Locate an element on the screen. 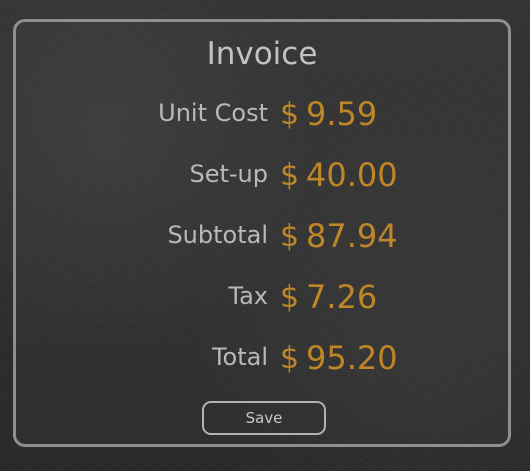 The width and height of the screenshot is (530, 471). subtotal-row: Subtotal $ 87.94 is located at coordinates (265, 237).